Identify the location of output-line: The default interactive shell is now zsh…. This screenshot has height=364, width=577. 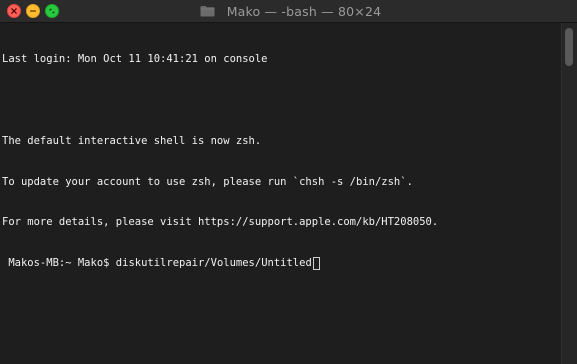
(132, 140).